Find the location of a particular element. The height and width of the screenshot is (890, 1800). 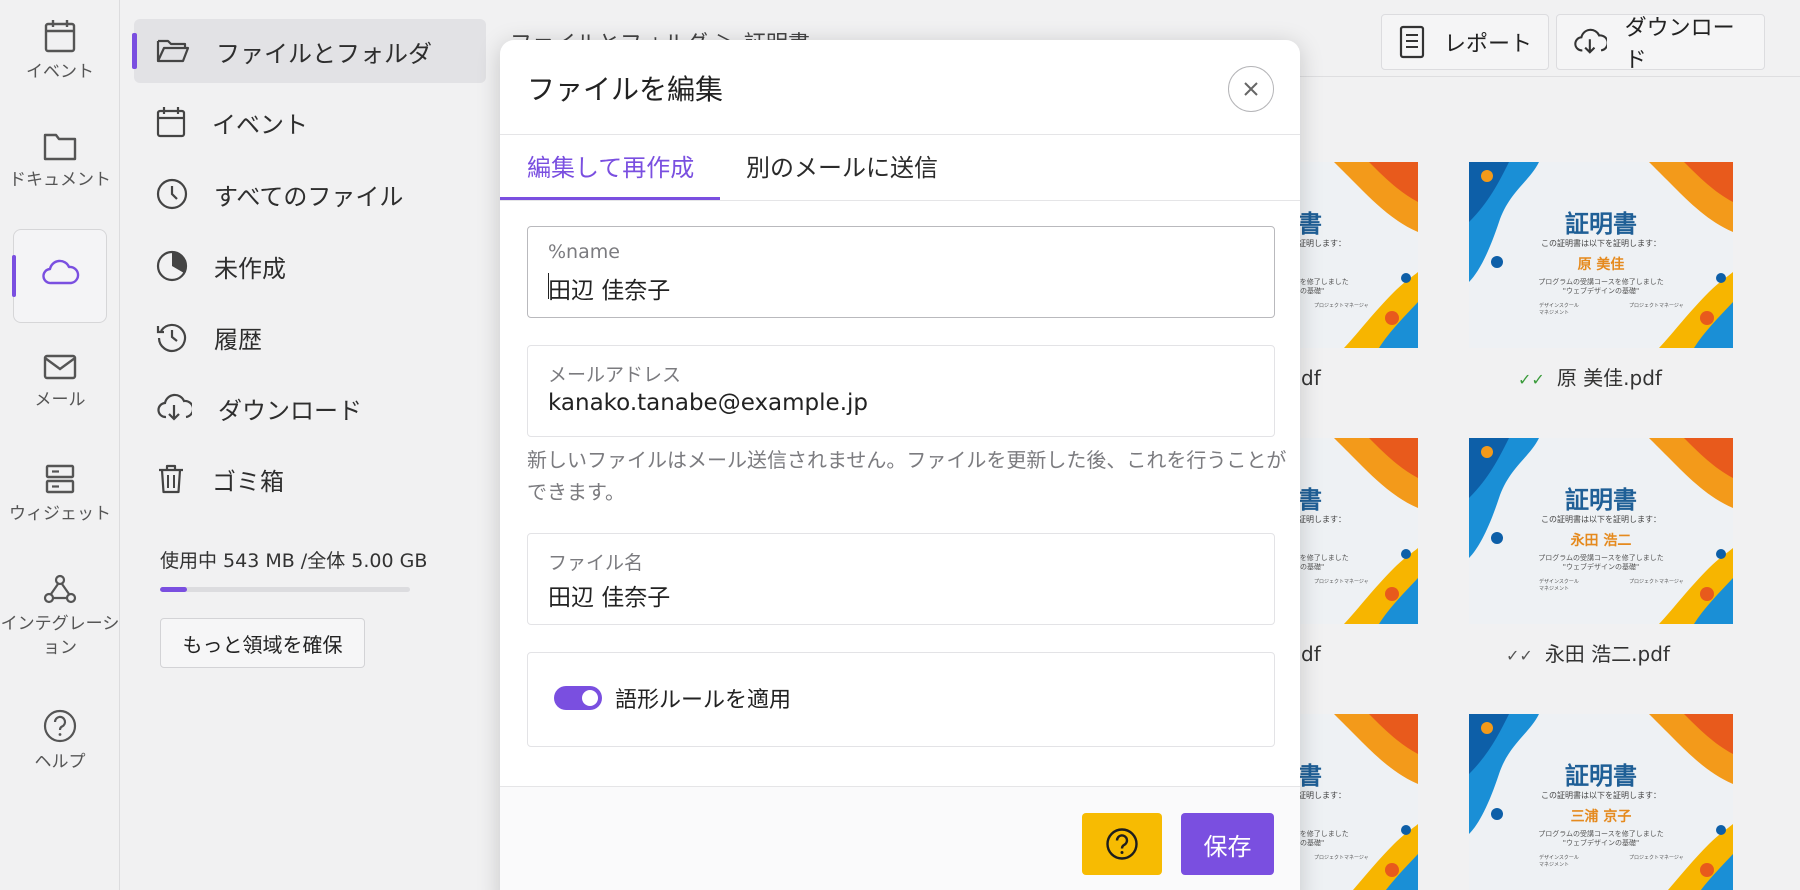

sidebar-item-all-files: すべてのファイル is located at coordinates (310, 194).